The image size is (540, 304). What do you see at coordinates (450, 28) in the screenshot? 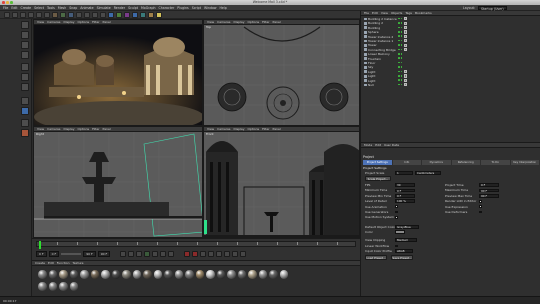
I see `object-row: Building` at bounding box center [450, 28].